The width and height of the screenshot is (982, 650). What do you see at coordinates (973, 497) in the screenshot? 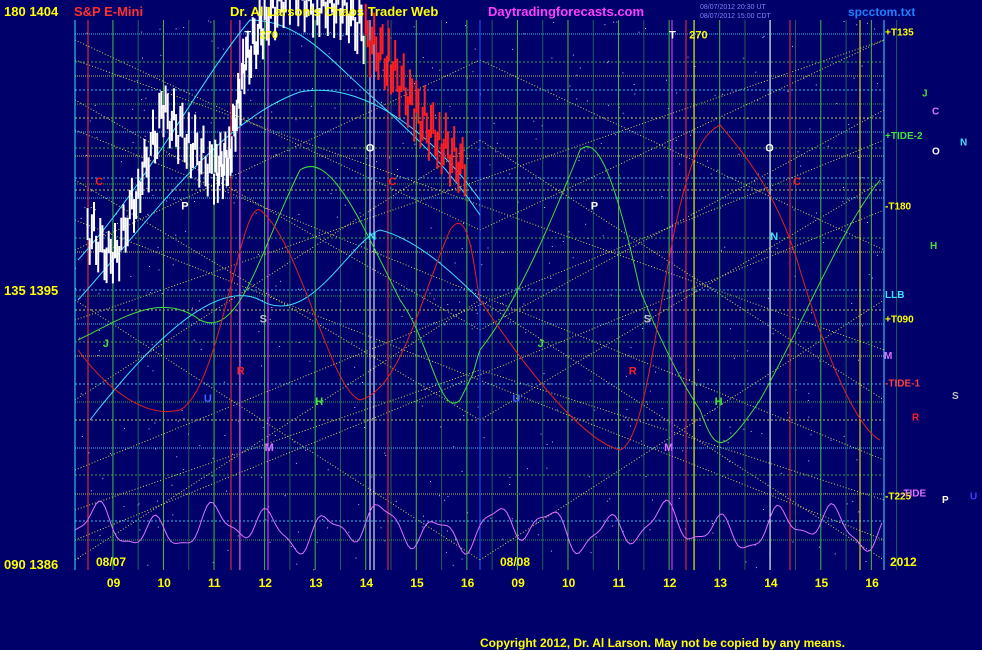
I see `right-label: U` at bounding box center [973, 497].